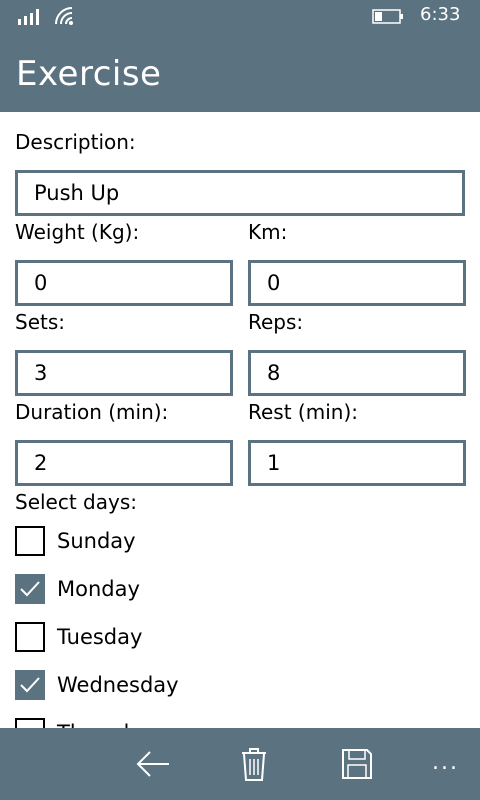  Describe the element at coordinates (89, 74) in the screenshot. I see `page-title: Exercise` at that location.